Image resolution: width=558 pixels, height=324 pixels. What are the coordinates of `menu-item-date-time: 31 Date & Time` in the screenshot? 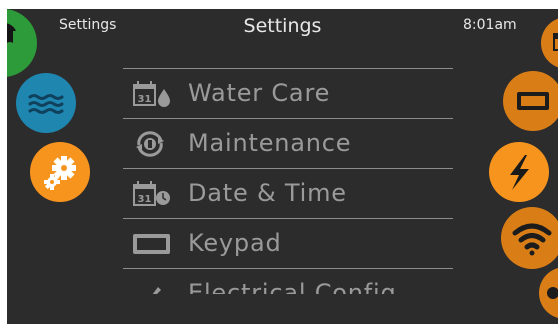 It's located at (288, 193).